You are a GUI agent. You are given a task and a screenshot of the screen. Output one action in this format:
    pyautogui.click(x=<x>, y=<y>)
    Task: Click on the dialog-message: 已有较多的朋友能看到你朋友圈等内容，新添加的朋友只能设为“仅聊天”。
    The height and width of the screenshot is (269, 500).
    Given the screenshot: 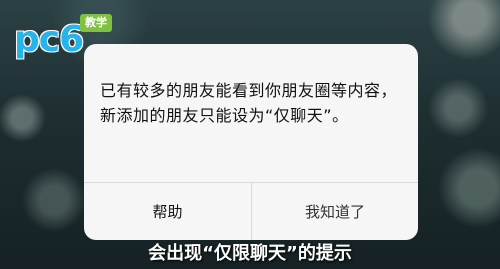 What is the action you would take?
    pyautogui.click(x=249, y=103)
    